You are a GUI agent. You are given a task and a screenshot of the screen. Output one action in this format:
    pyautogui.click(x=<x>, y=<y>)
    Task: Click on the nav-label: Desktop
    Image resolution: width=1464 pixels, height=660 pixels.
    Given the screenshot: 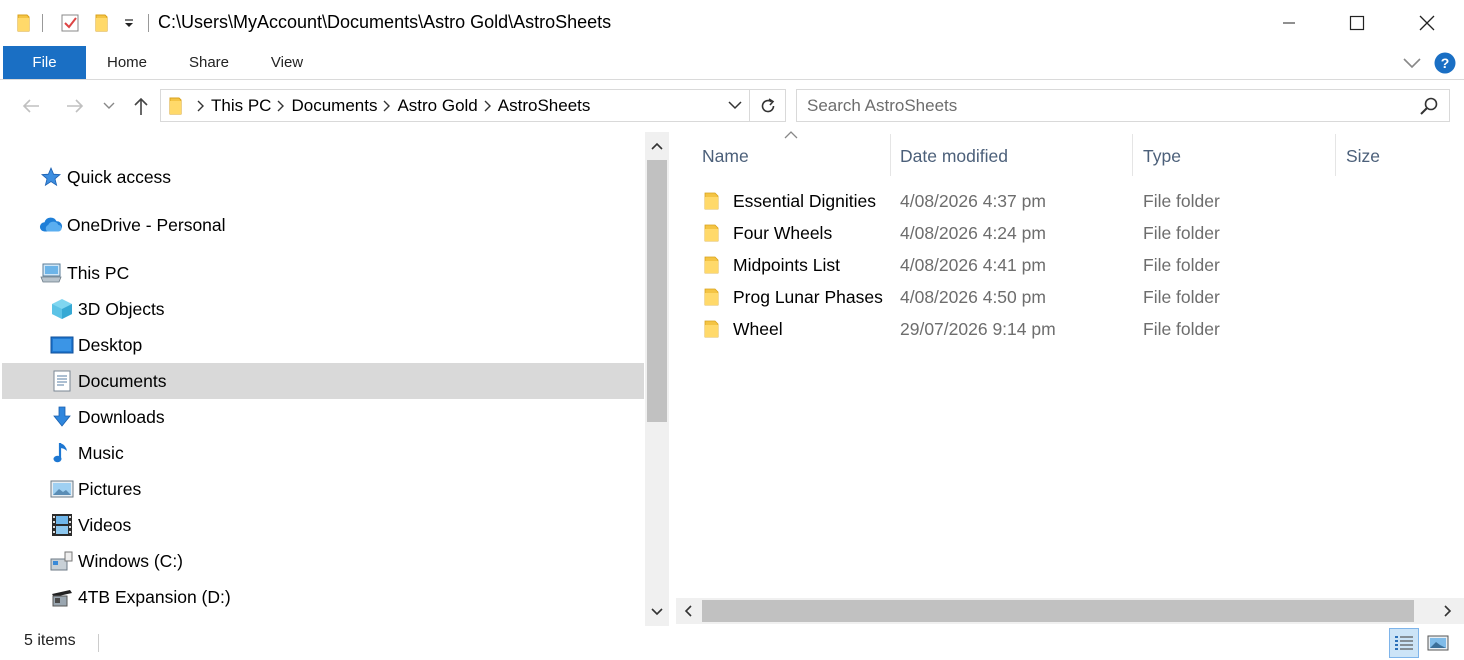 What is the action you would take?
    pyautogui.click(x=110, y=344)
    